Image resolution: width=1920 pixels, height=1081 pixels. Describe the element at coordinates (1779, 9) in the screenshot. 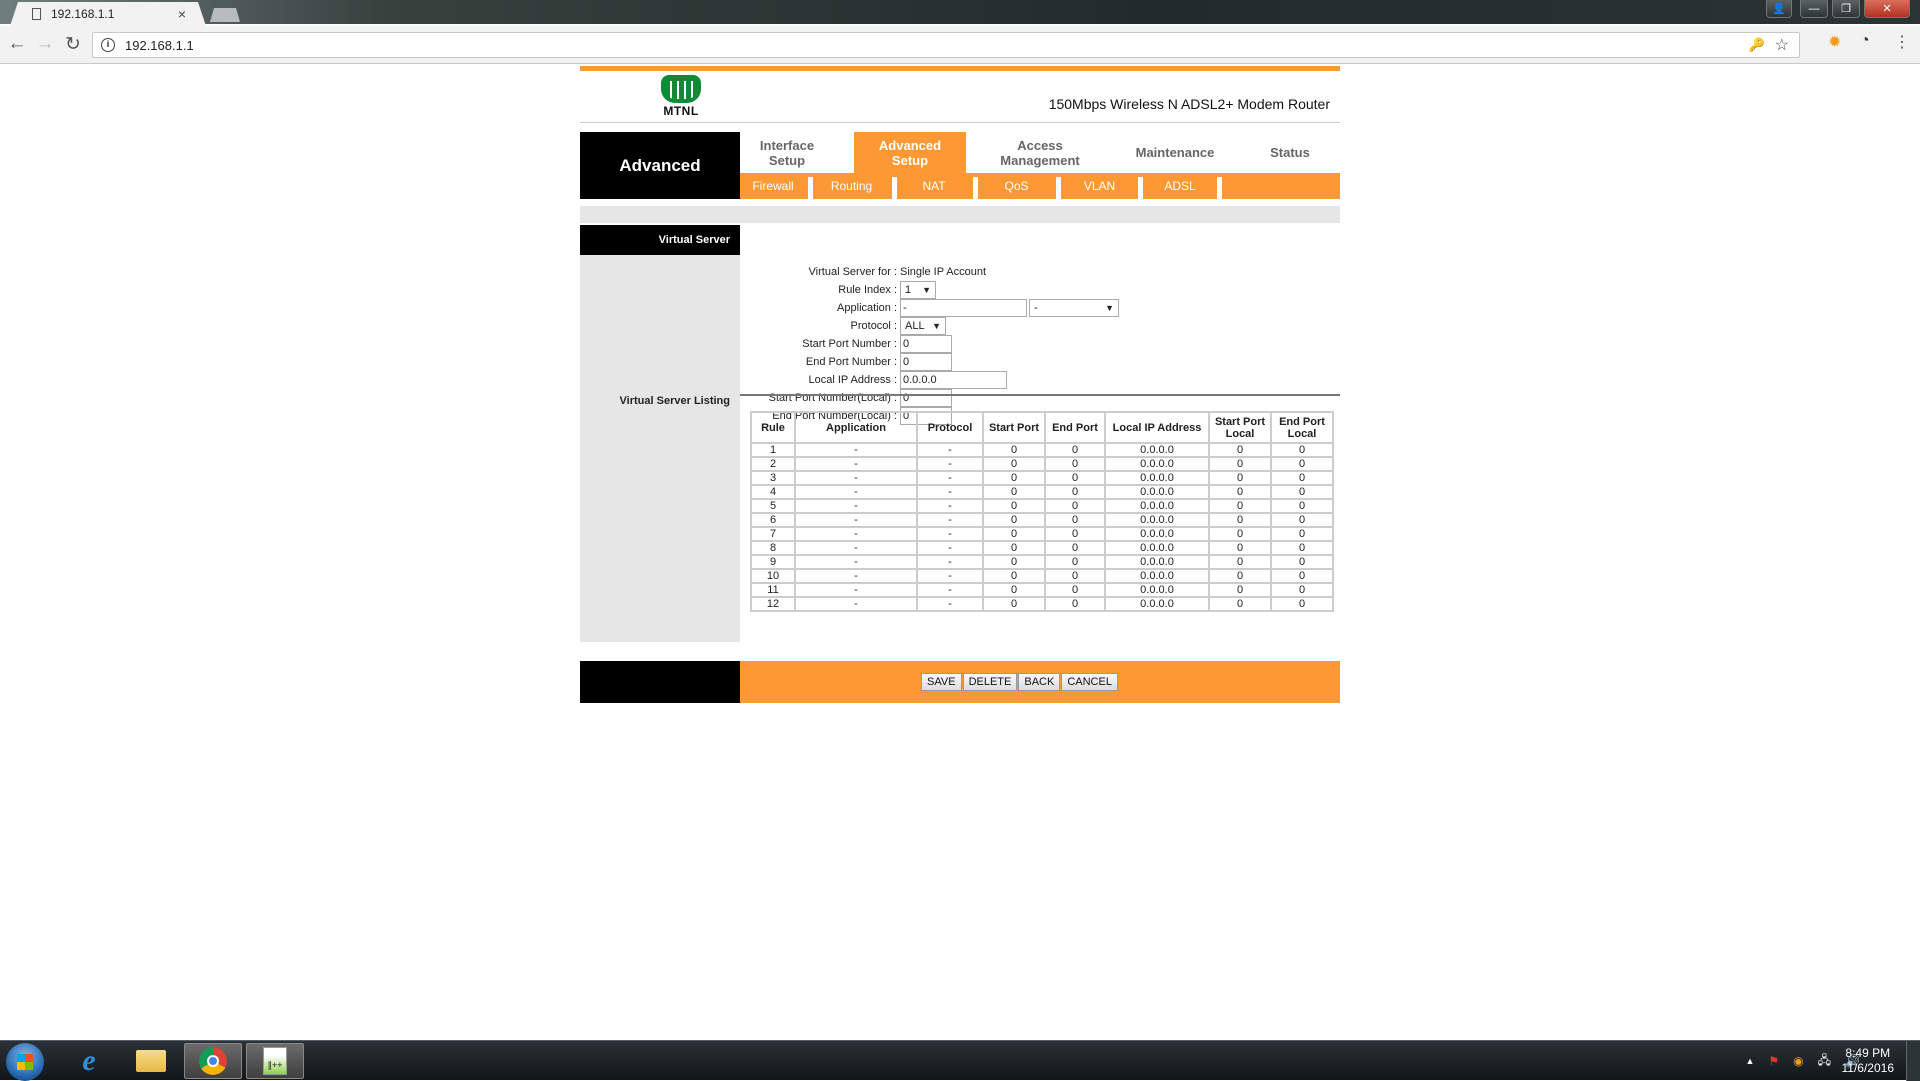

I see `user-profile-icon: 👤` at that location.